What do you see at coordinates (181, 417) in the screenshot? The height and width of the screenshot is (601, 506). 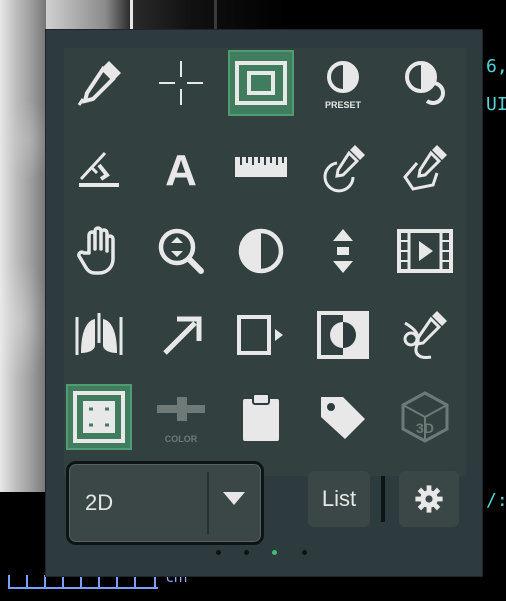 I see `tool-color-slider: COLOR` at bounding box center [181, 417].